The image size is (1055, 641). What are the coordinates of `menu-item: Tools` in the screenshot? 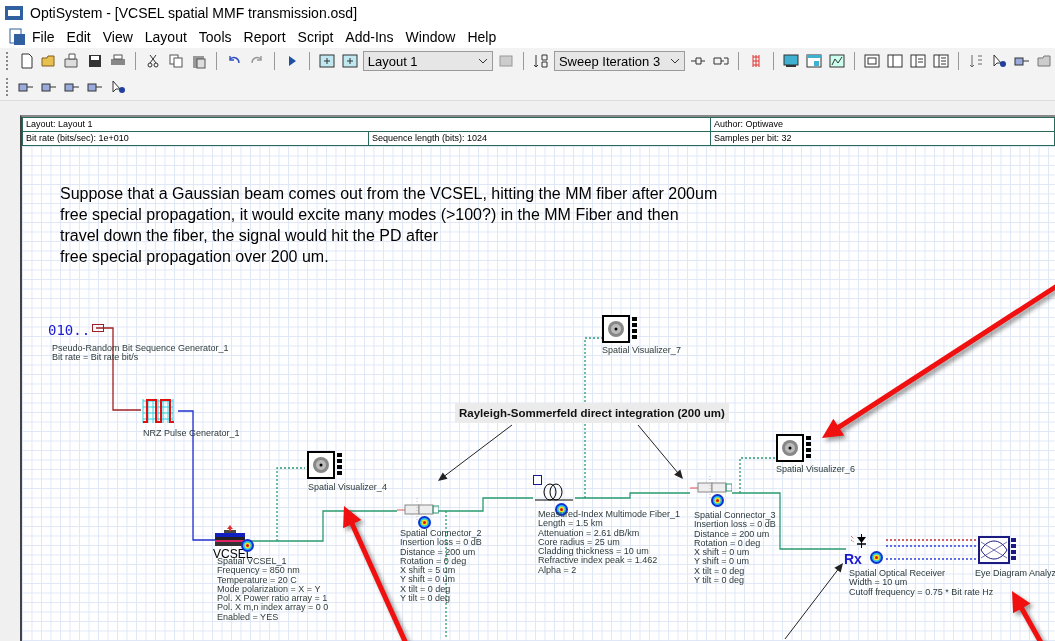 It's located at (215, 37).